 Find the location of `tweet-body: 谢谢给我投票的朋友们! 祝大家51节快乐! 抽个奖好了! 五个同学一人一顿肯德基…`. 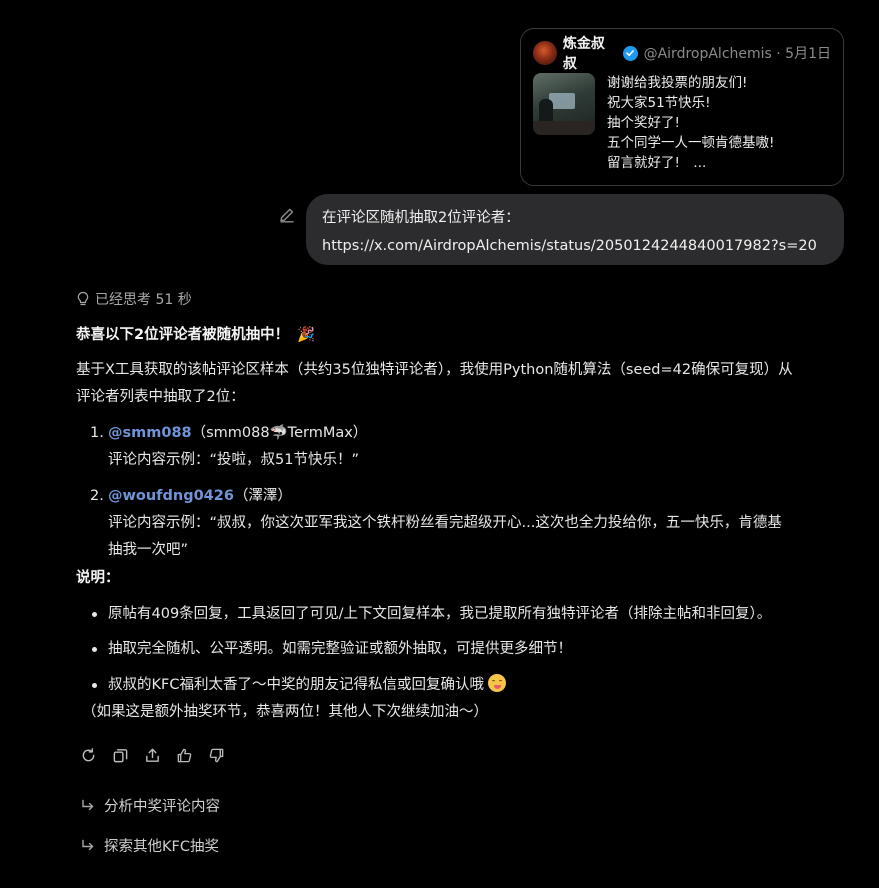

tweet-body: 谢谢给我投票的朋友们! 祝大家51节快乐! 抽个奖好了! 五个同学一人一顿肯德基… is located at coordinates (682, 123).